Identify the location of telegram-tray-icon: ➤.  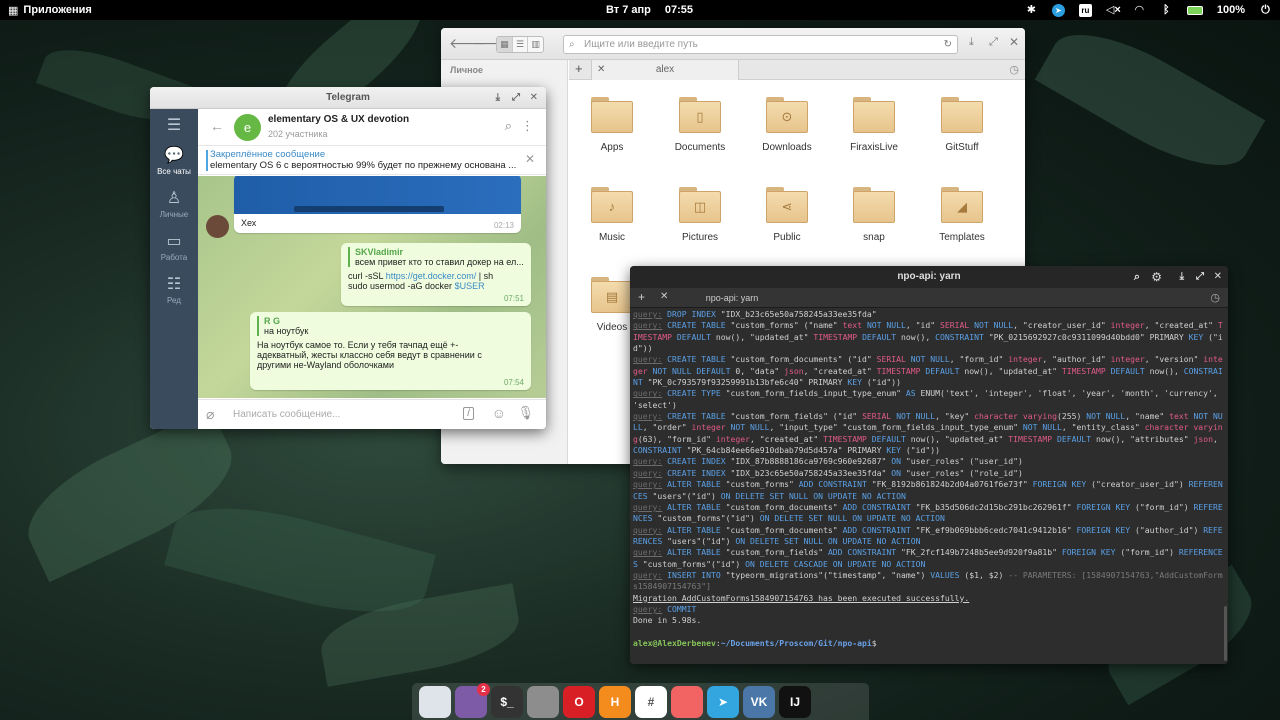
(1058, 10).